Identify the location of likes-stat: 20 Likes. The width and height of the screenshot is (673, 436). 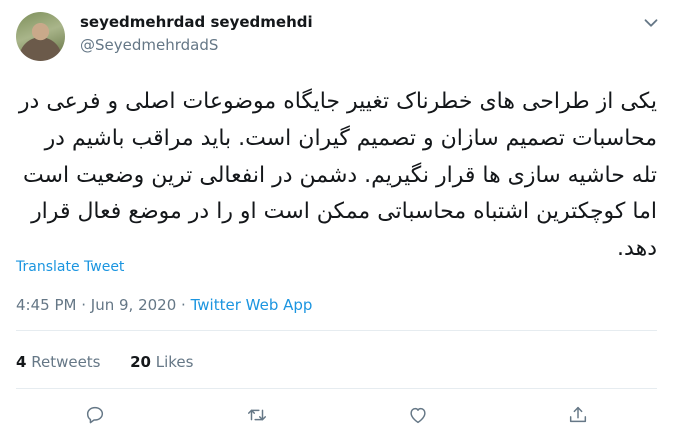
(161, 362).